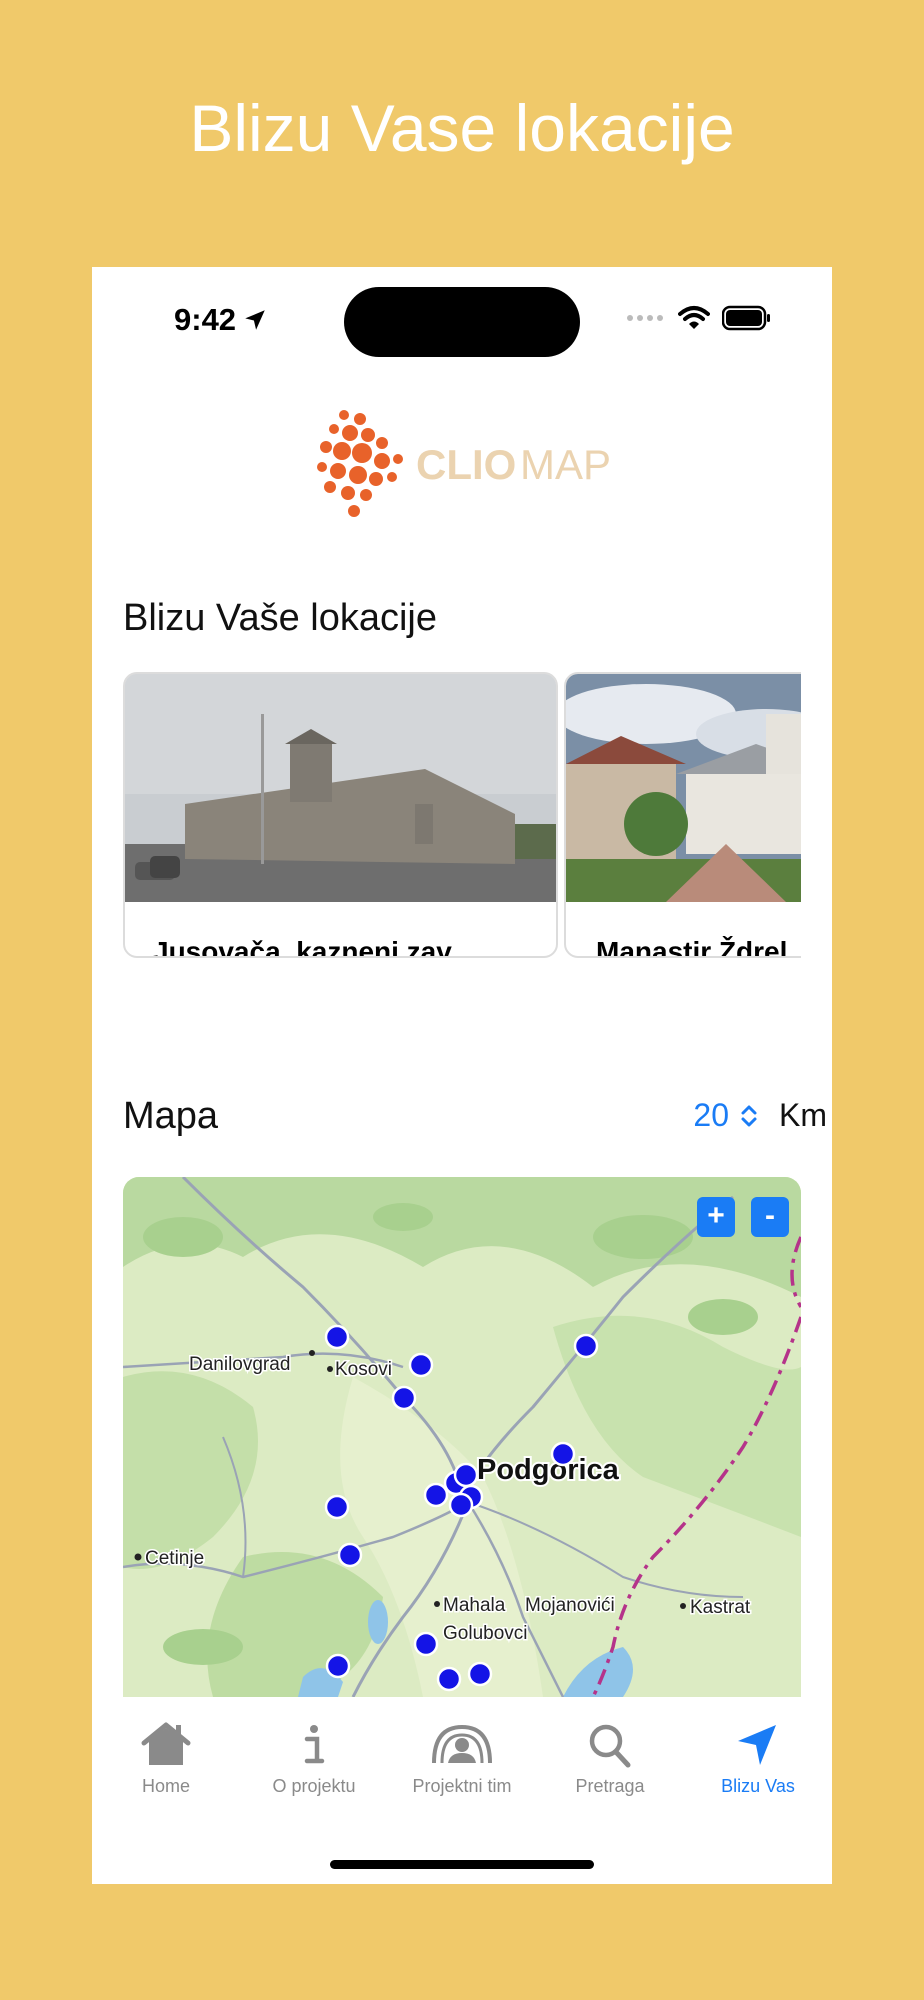  I want to click on search-icon, so click(610, 1746).